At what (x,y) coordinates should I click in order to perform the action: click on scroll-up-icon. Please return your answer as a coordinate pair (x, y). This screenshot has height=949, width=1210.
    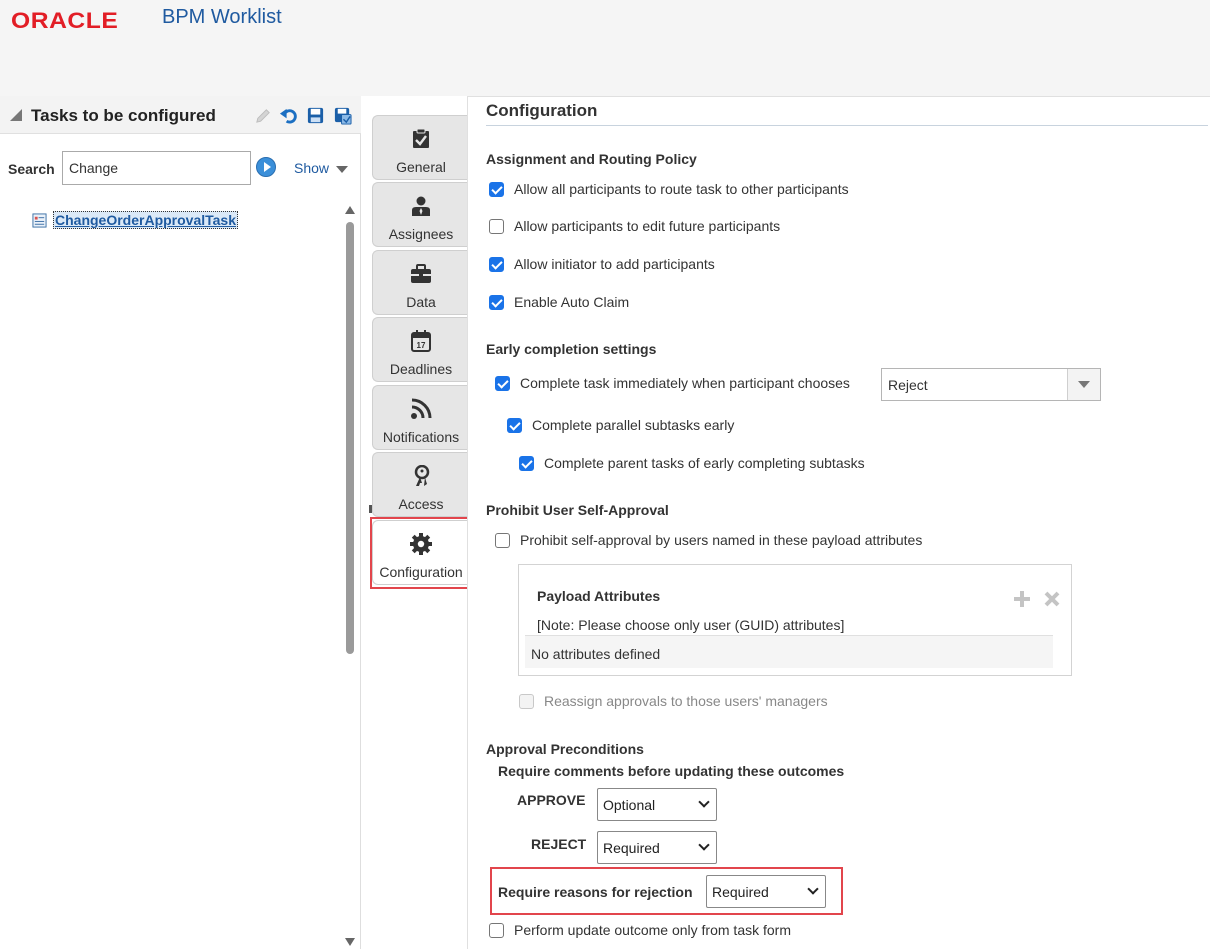
    Looking at the image, I should click on (350, 210).